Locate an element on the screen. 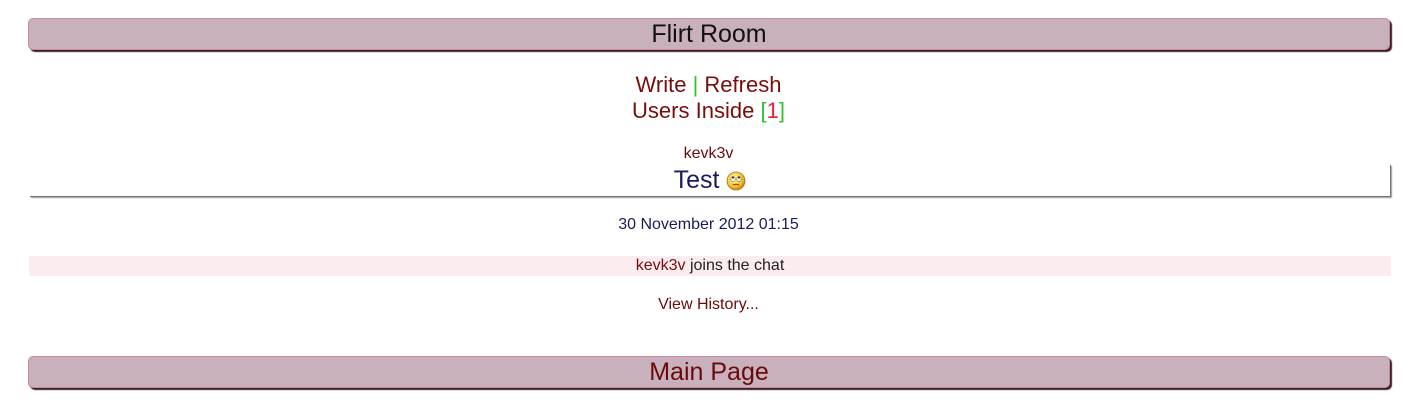 The image size is (1417, 404). users-inside-link: Users Inside [1] is located at coordinates (708, 110).